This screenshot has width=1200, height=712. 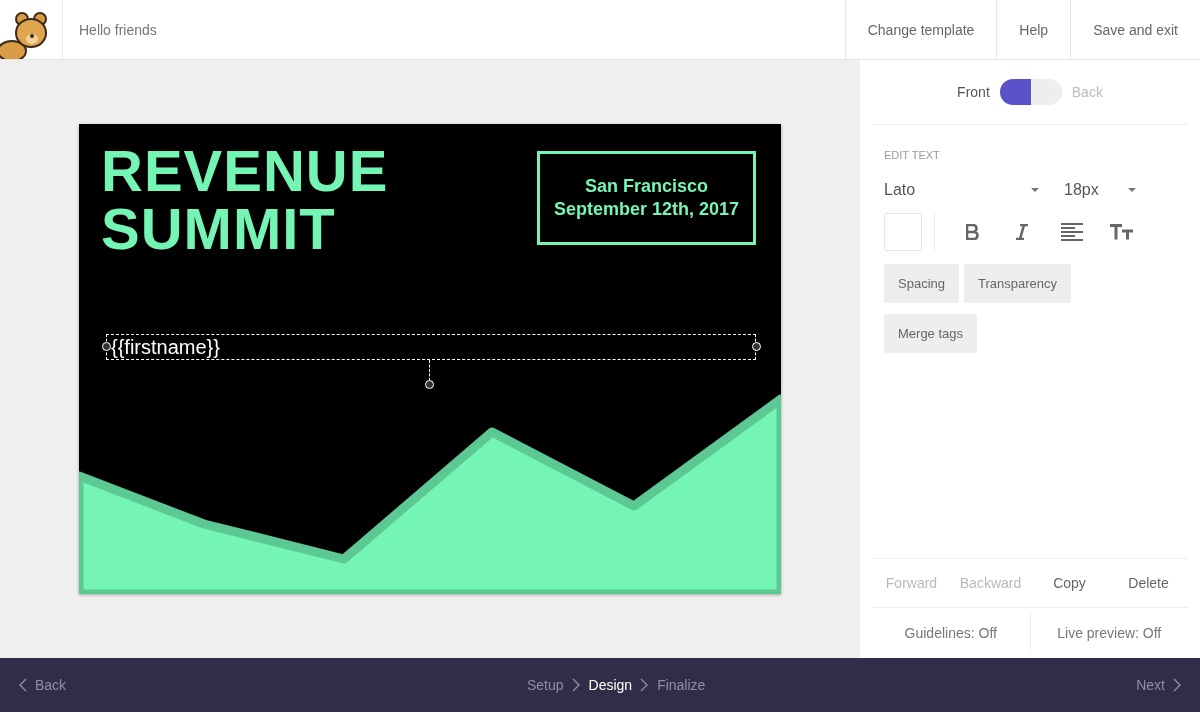 I want to click on option-button: Spacing, so click(x=921, y=283).